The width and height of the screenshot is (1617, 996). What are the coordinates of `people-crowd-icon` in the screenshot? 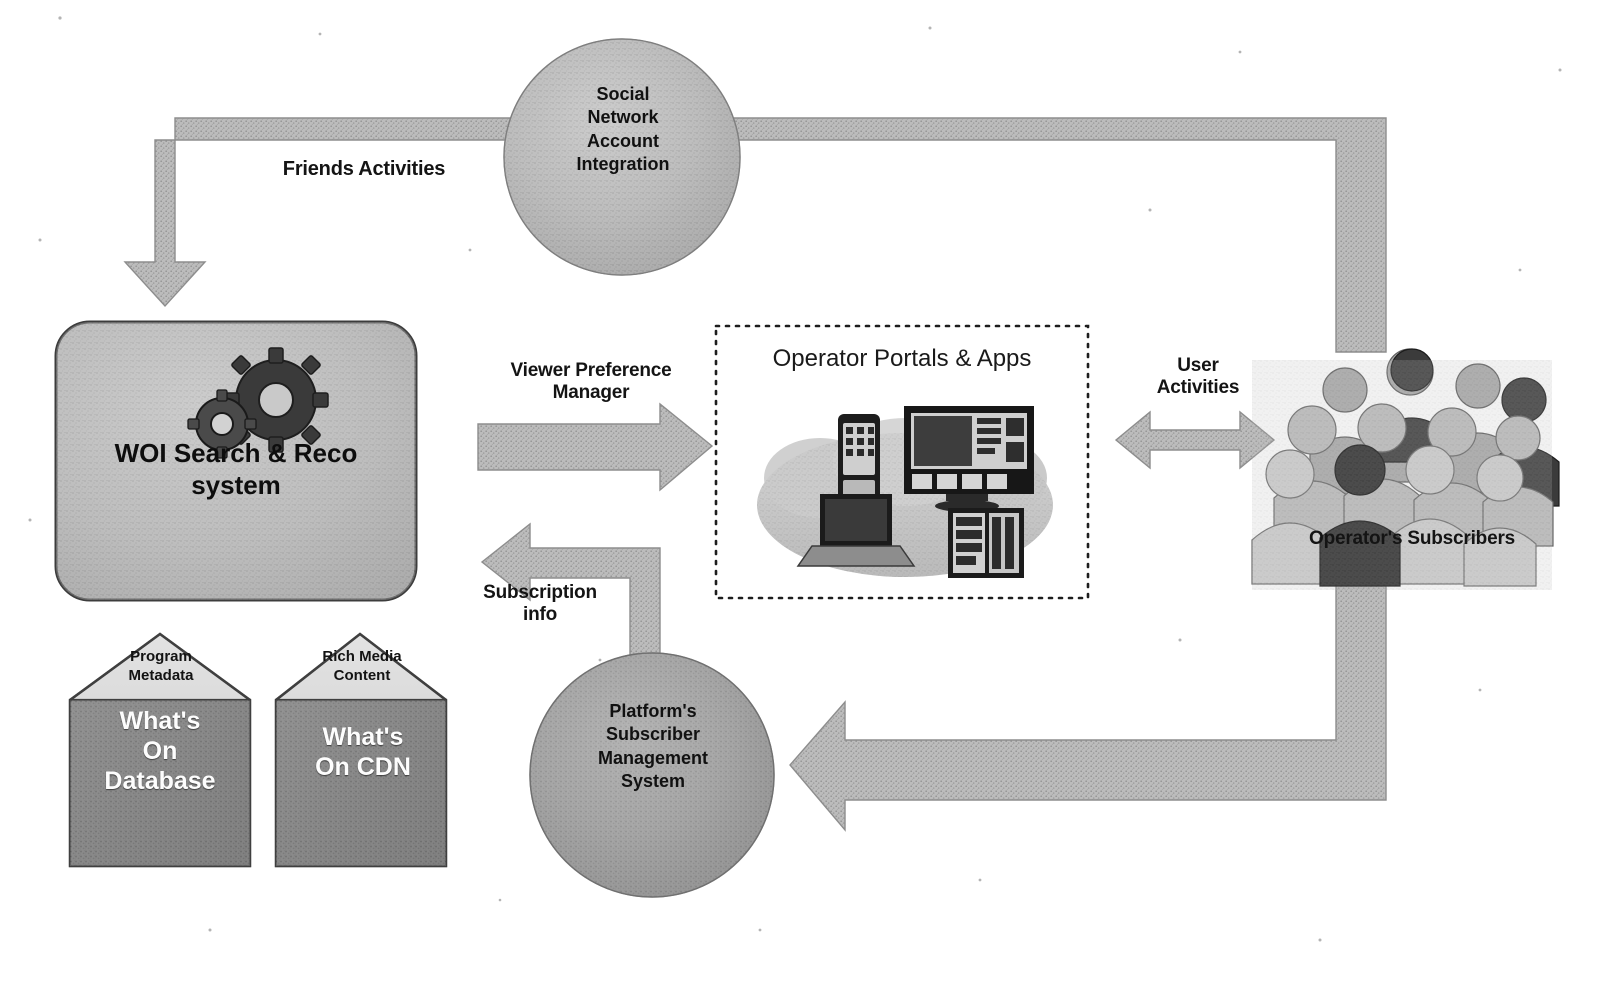 It's located at (1405, 469).